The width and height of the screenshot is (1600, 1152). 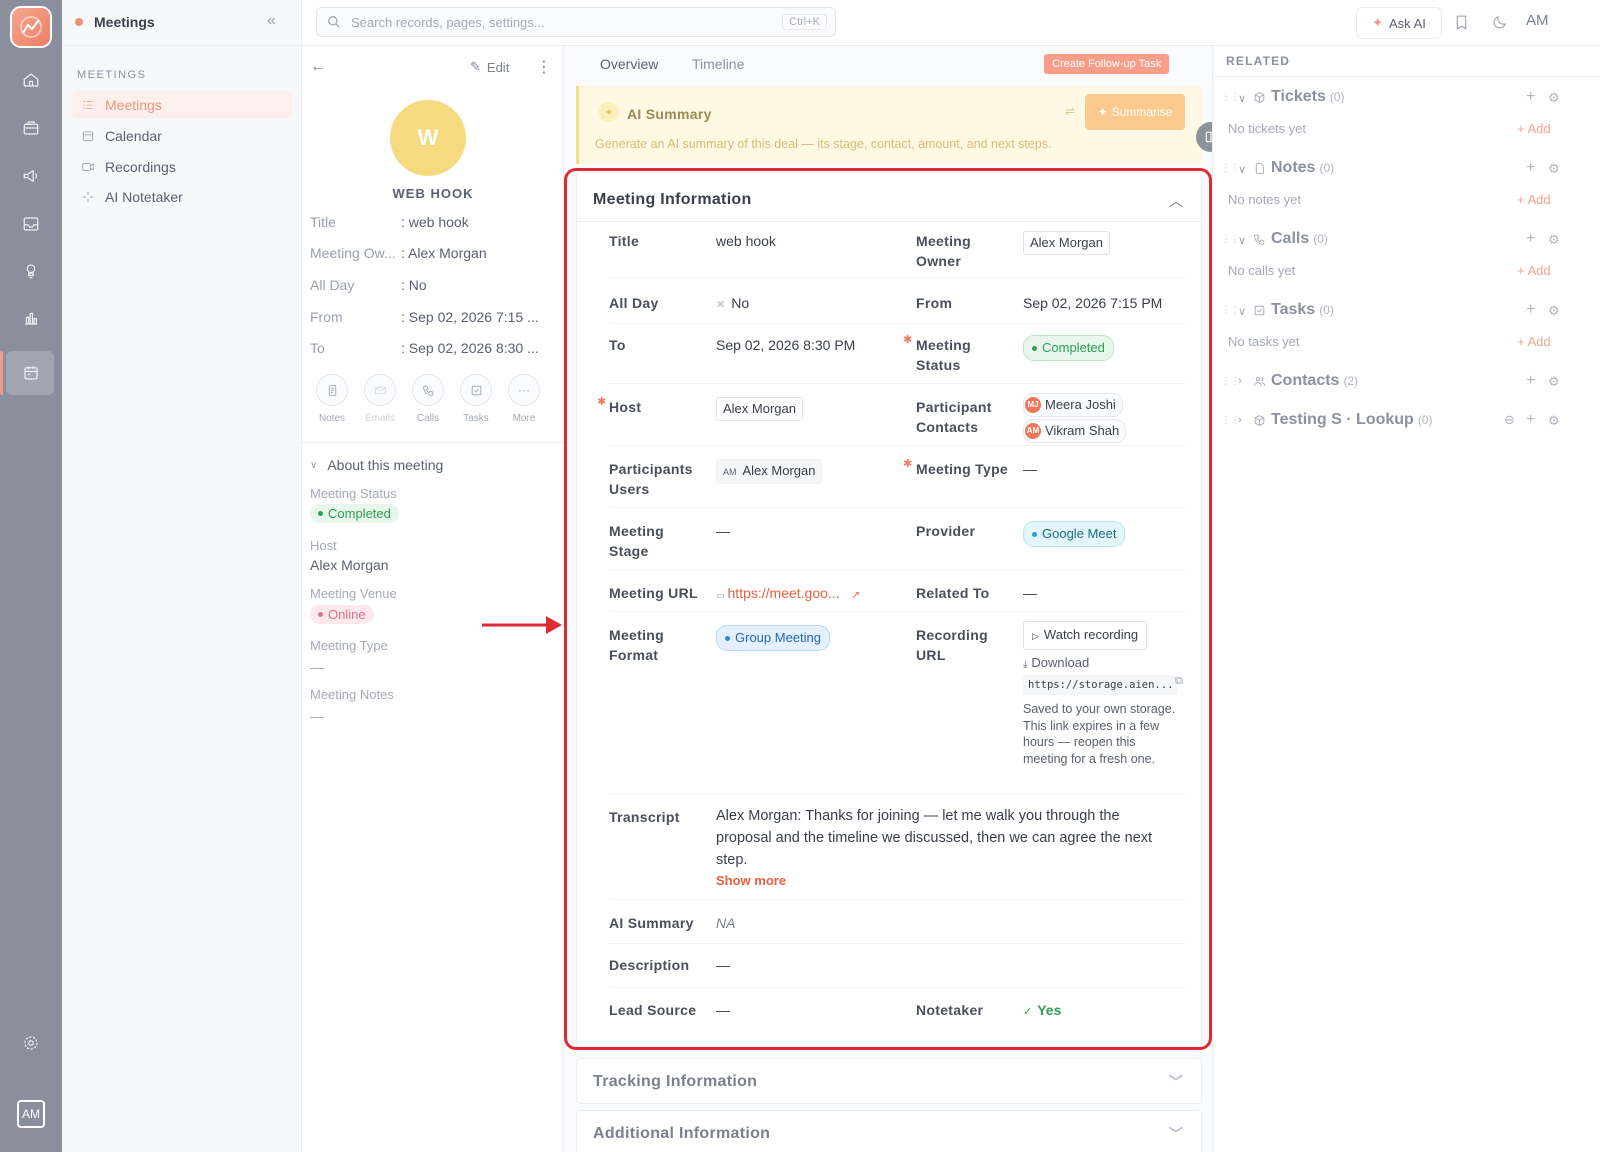 I want to click on settings-icon, so click(x=31, y=1043).